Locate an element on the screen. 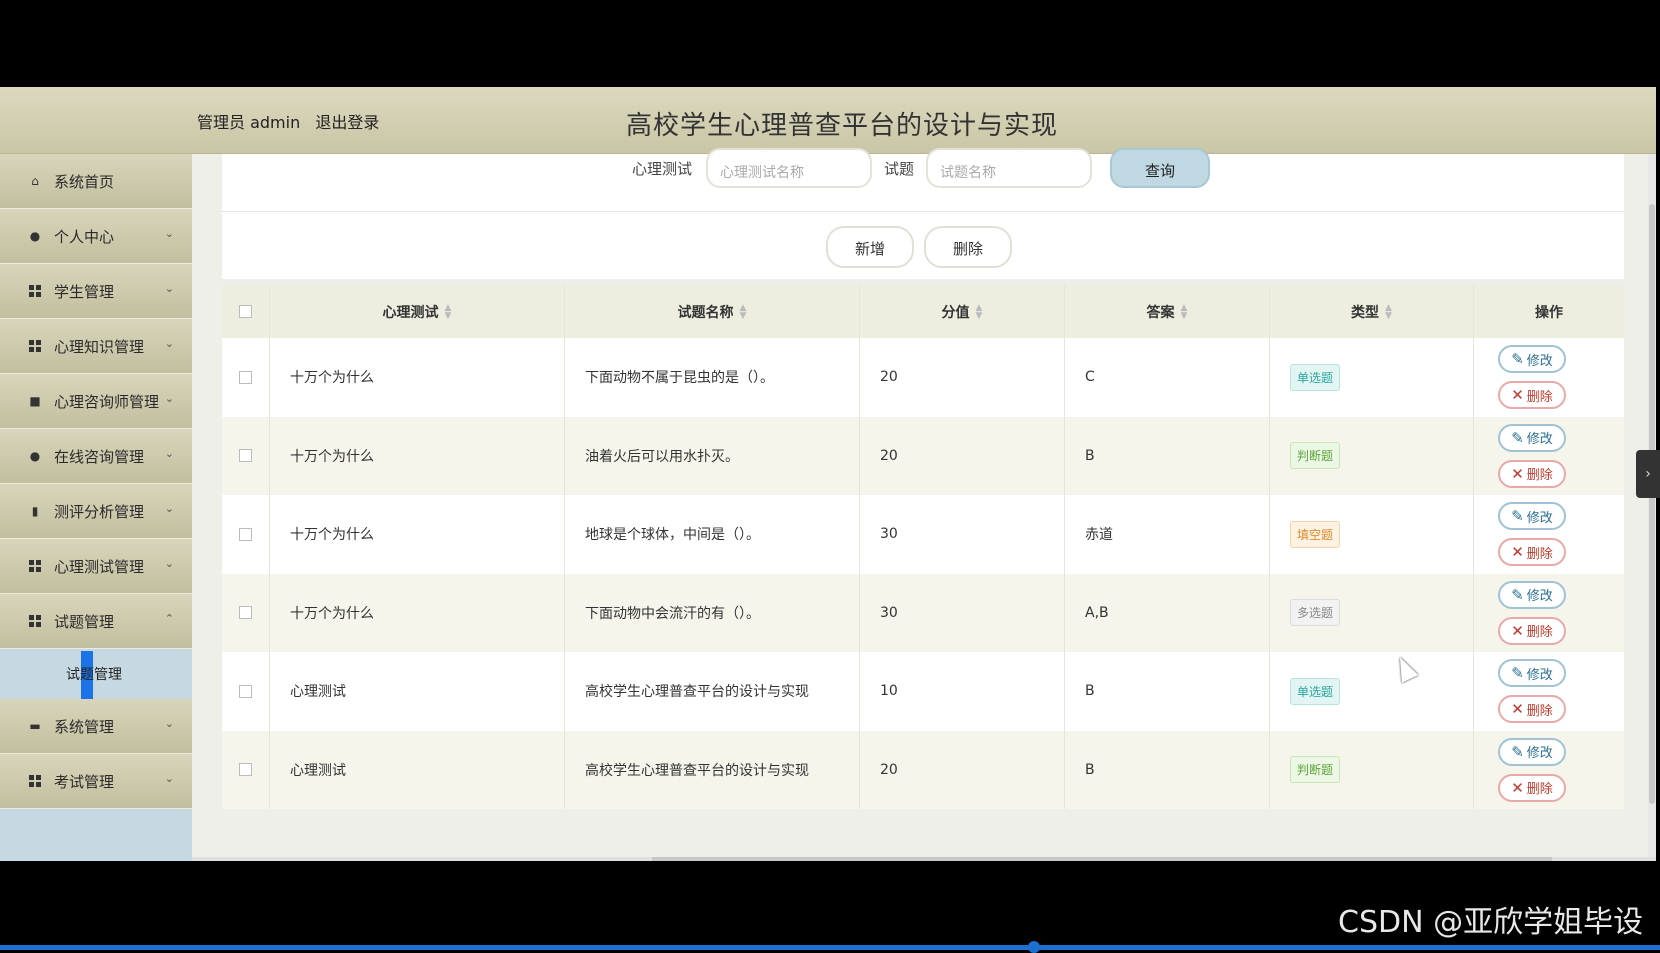  sidebar-item-label: 心理咨询师管理 is located at coordinates (107, 401).